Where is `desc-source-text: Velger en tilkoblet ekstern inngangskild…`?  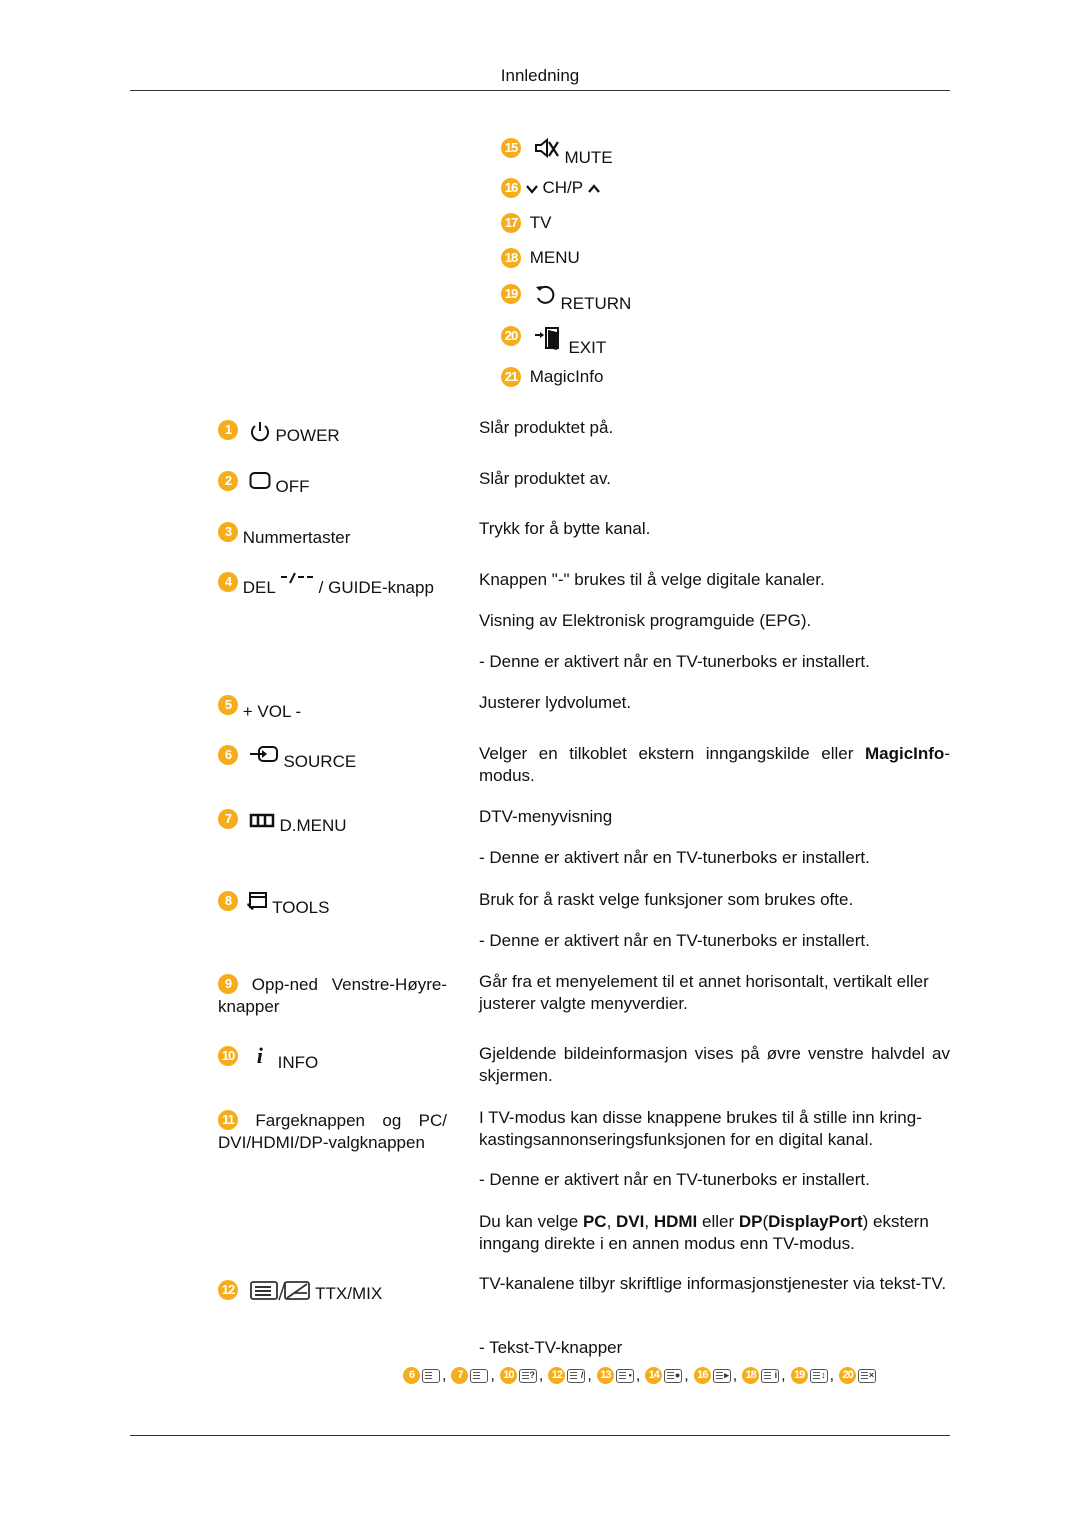 desc-source-text: Velger en tilkoblet ekstern inngangskild… is located at coordinates (672, 753).